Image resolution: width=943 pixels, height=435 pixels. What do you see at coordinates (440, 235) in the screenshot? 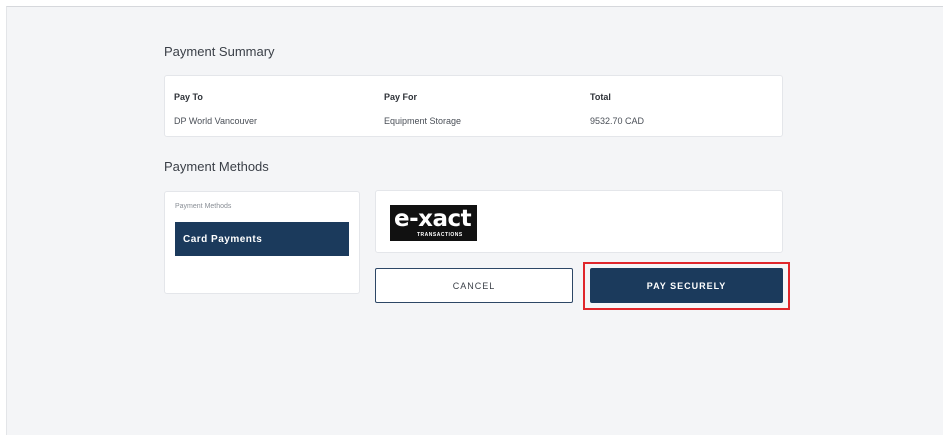
I see `logo-sub-text: TRANSACTIONS` at bounding box center [440, 235].